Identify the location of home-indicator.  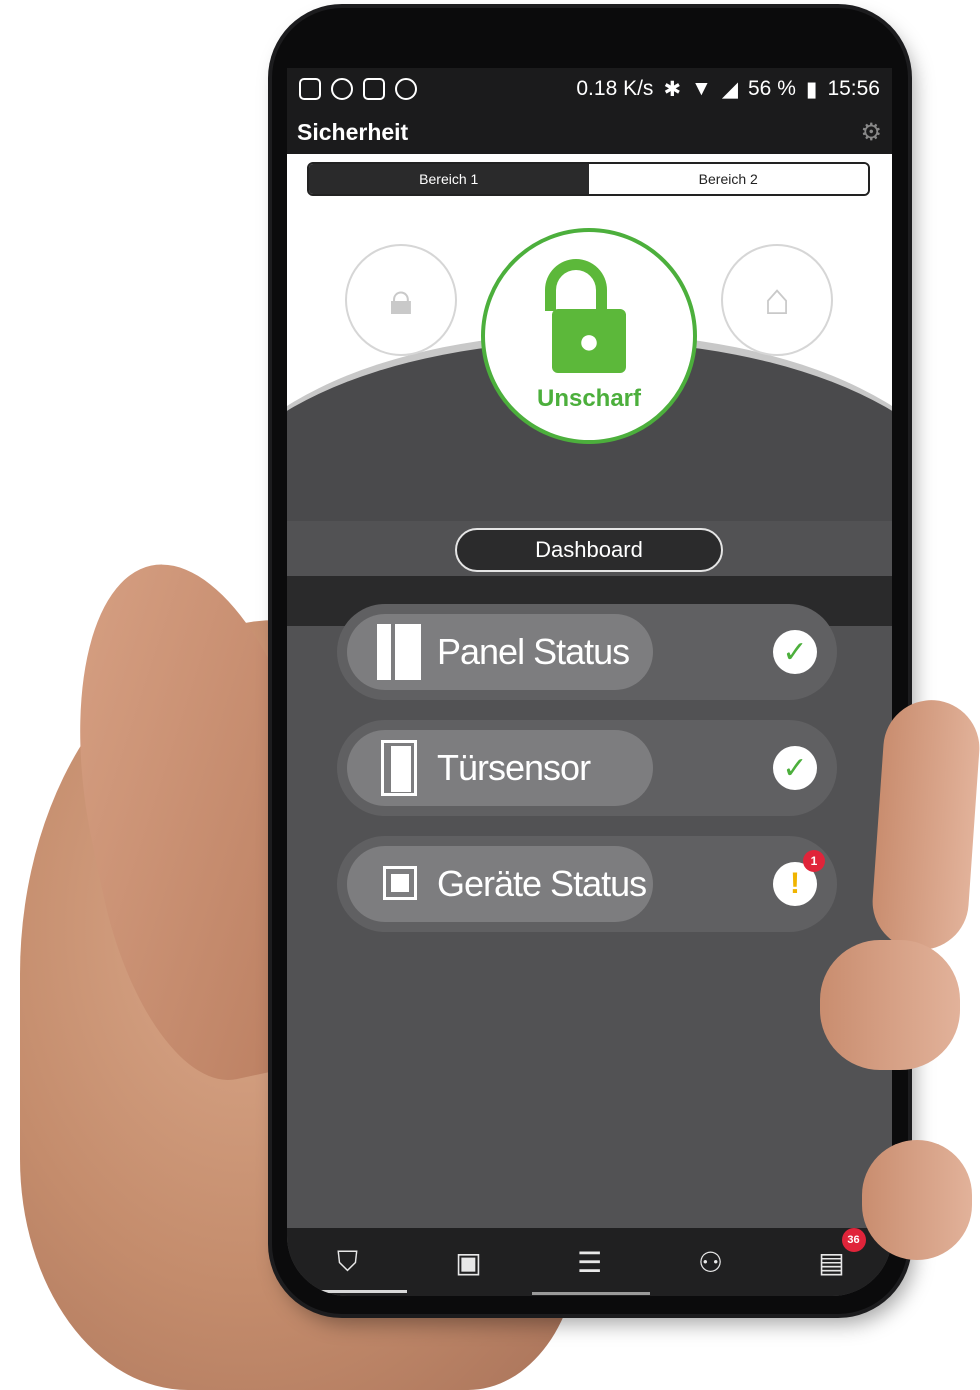
(591, 1293).